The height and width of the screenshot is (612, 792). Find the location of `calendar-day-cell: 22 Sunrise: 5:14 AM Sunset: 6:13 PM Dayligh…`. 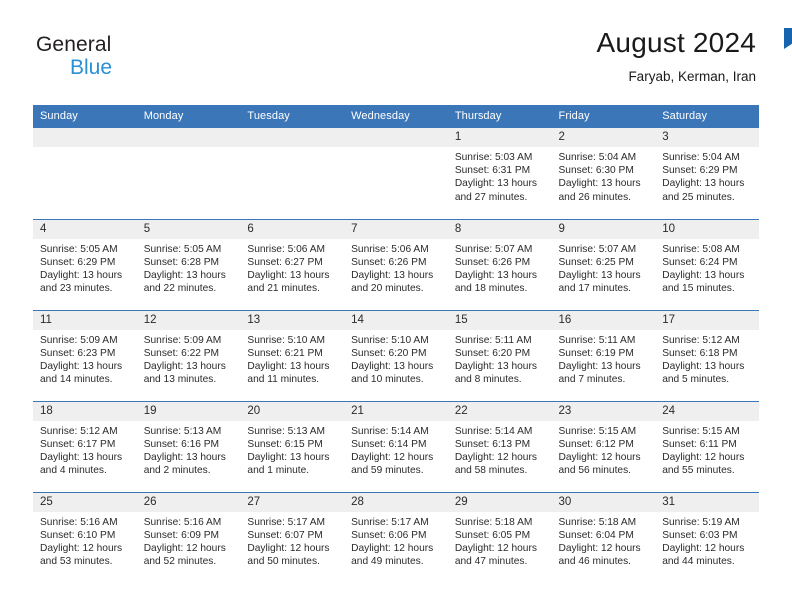

calendar-day-cell: 22 Sunrise: 5:14 AM Sunset: 6:13 PM Dayligh… is located at coordinates (499, 446).